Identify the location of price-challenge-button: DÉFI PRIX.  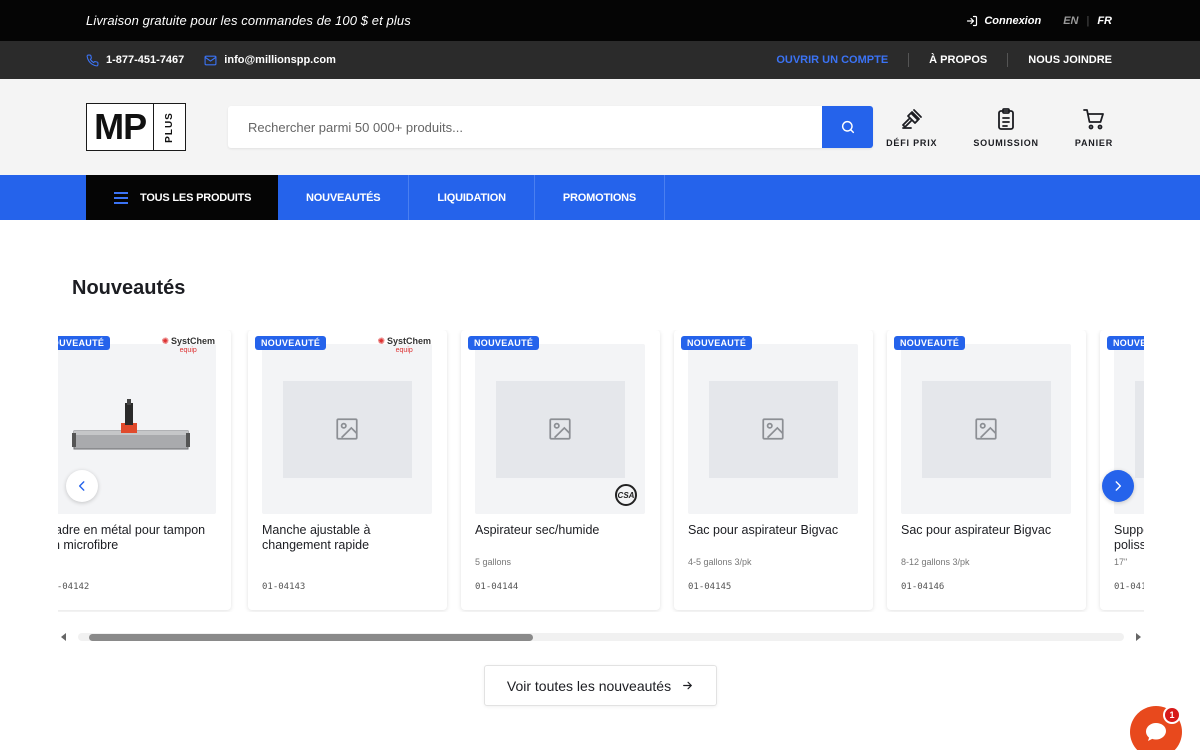
(911, 127).